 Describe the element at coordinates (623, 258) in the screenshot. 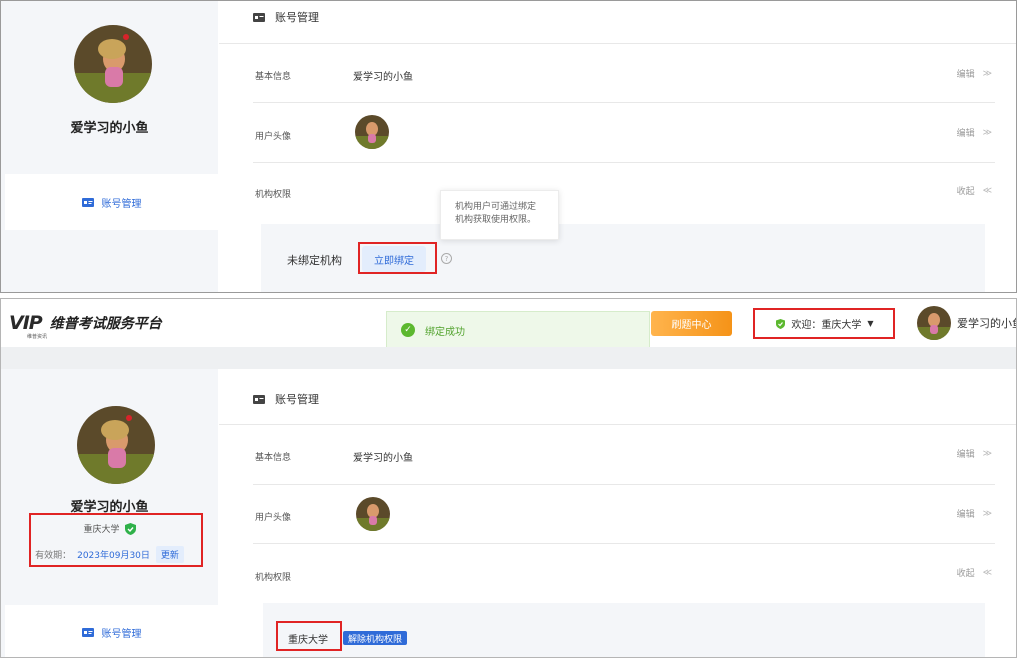

I see `institution-binding-box: 未绑定机构 立即绑定 ?` at that location.